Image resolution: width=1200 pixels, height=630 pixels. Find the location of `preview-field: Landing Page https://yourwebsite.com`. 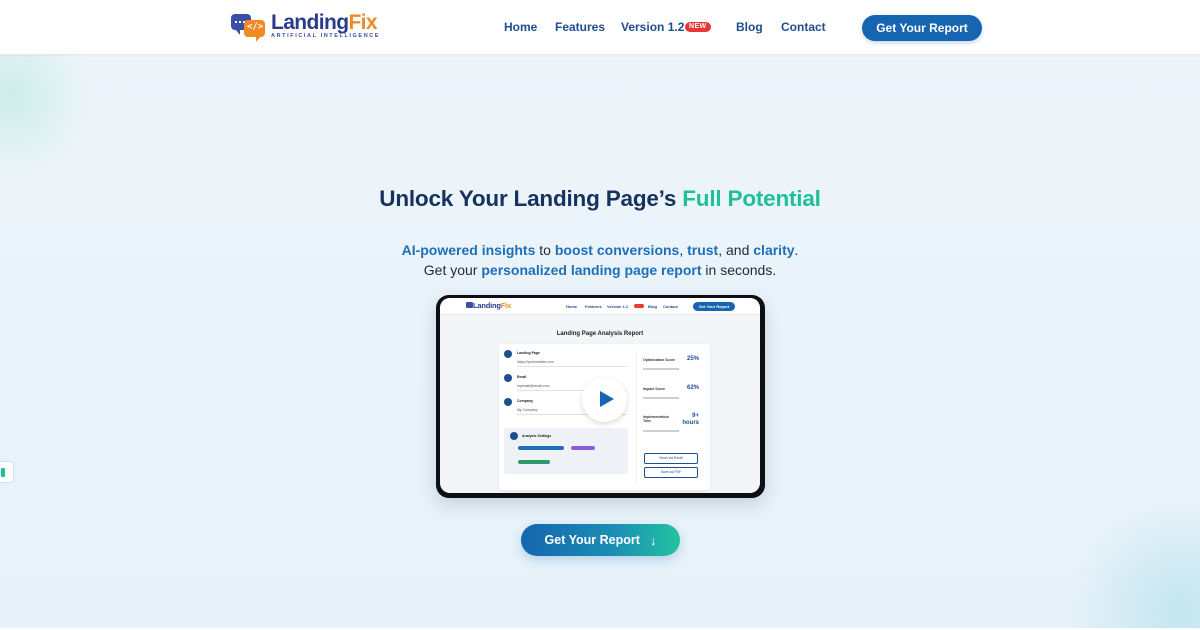

preview-field: Landing Page https://yourwebsite.com is located at coordinates (566, 362).